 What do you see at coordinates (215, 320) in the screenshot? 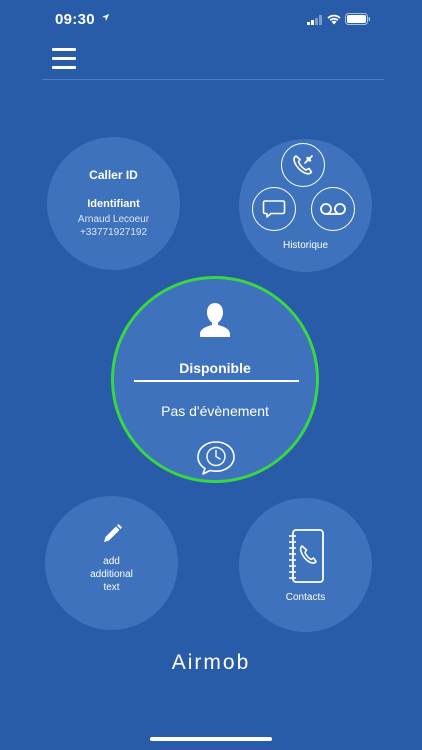
I see `person-icon` at bounding box center [215, 320].